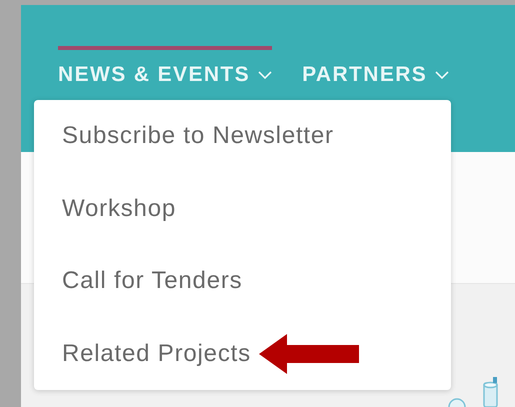 Image resolution: width=515 pixels, height=407 pixels. I want to click on dropdown-item: Workshop, so click(119, 208).